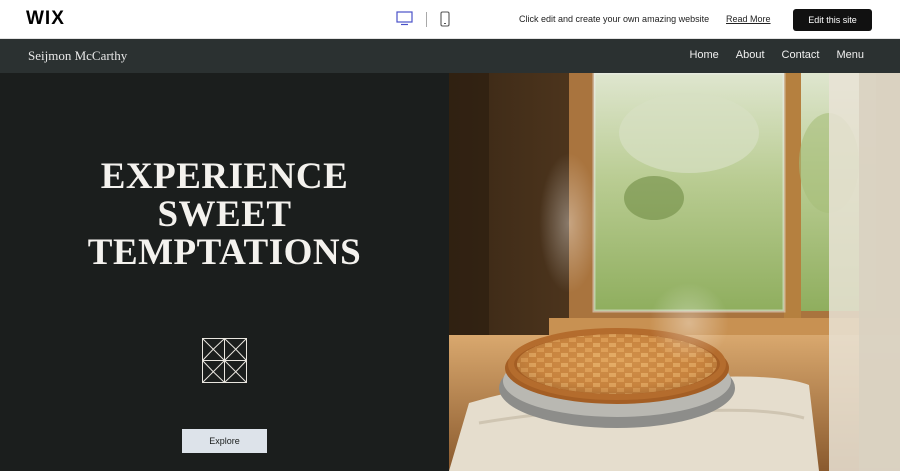 The image size is (900, 471). I want to click on wix-logo: WIX, so click(45, 19).